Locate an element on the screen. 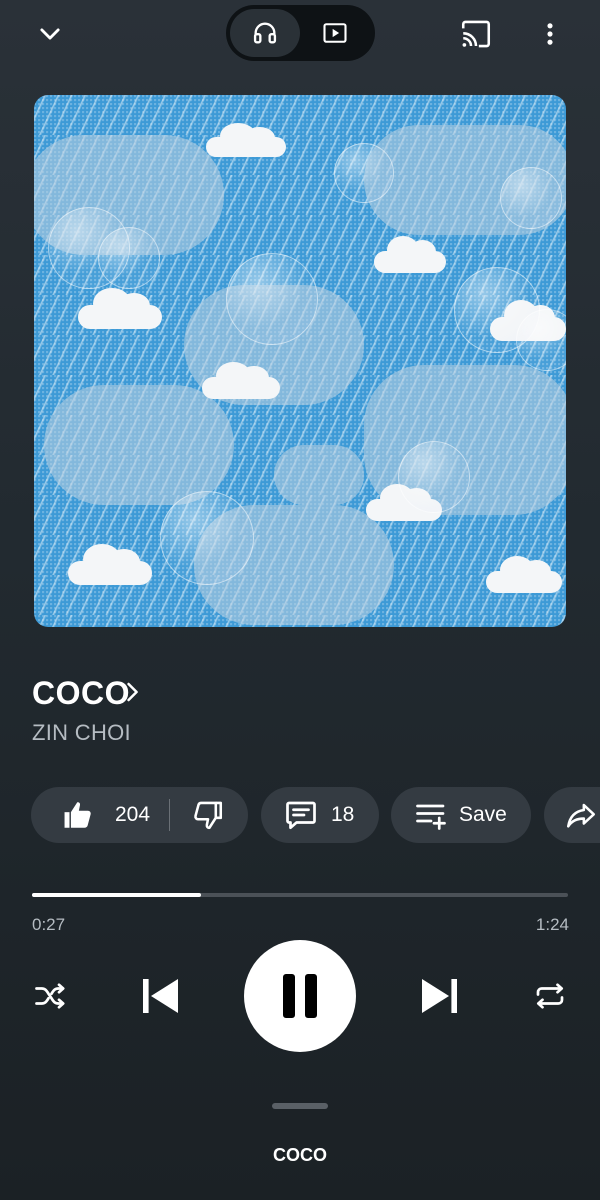 This screenshot has width=600, height=1200. repeat-icon is located at coordinates (550, 996).